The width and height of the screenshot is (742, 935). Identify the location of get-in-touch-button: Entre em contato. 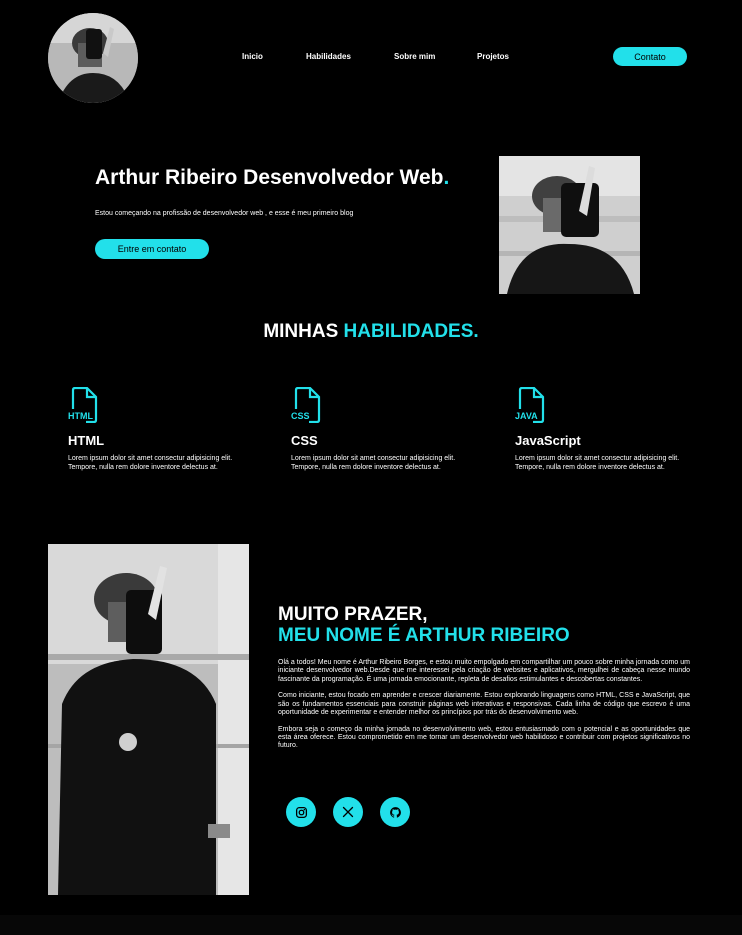
(152, 249).